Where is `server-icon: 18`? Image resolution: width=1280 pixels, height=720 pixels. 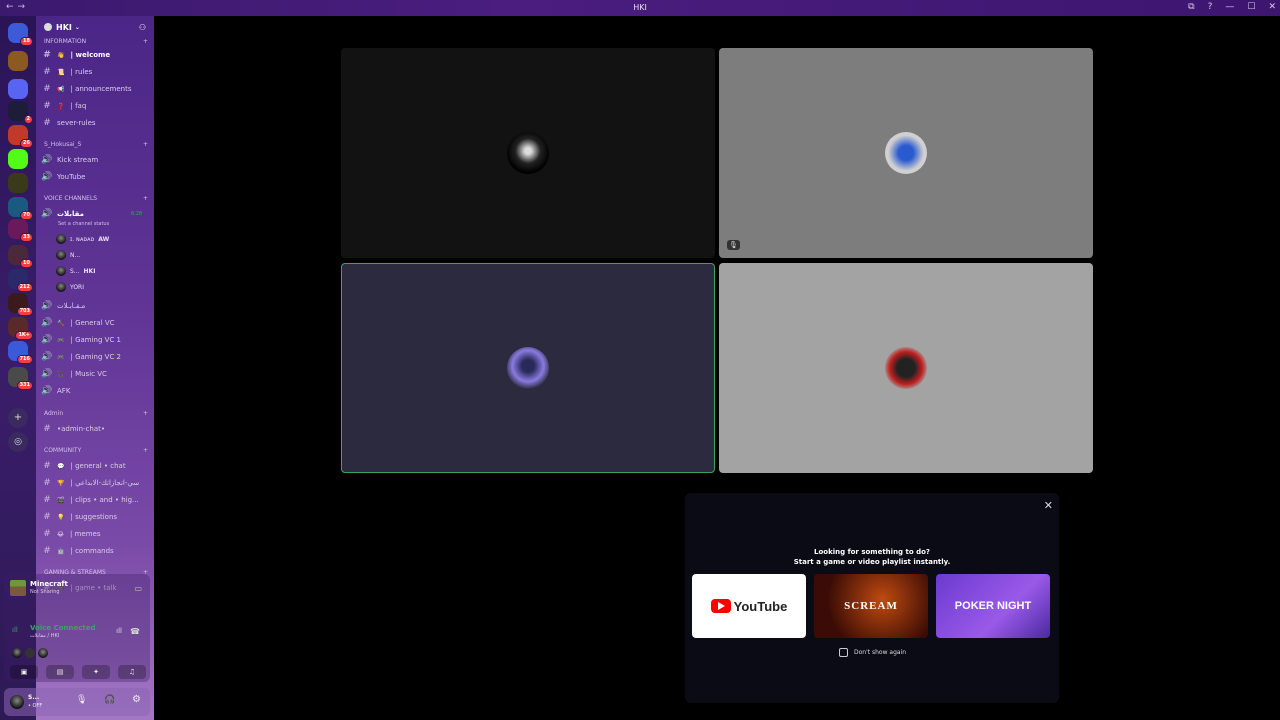 server-icon: 18 is located at coordinates (20, 34).